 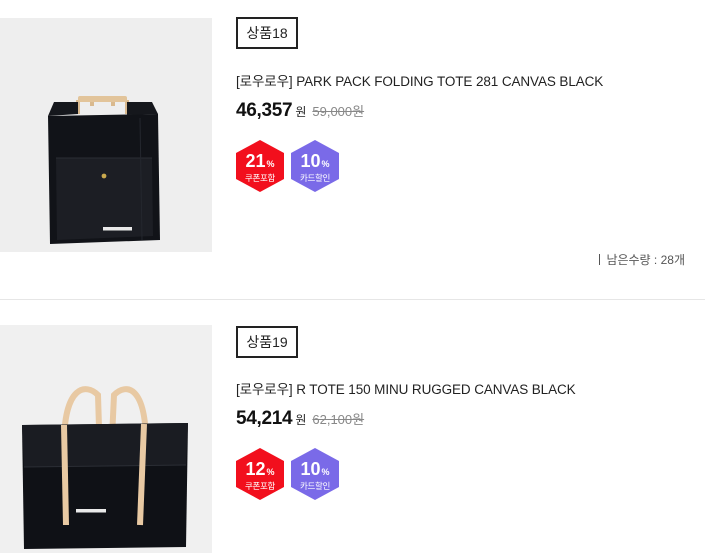 What do you see at coordinates (338, 419) in the screenshot?
I see `original-price: 62,100원` at bounding box center [338, 419].